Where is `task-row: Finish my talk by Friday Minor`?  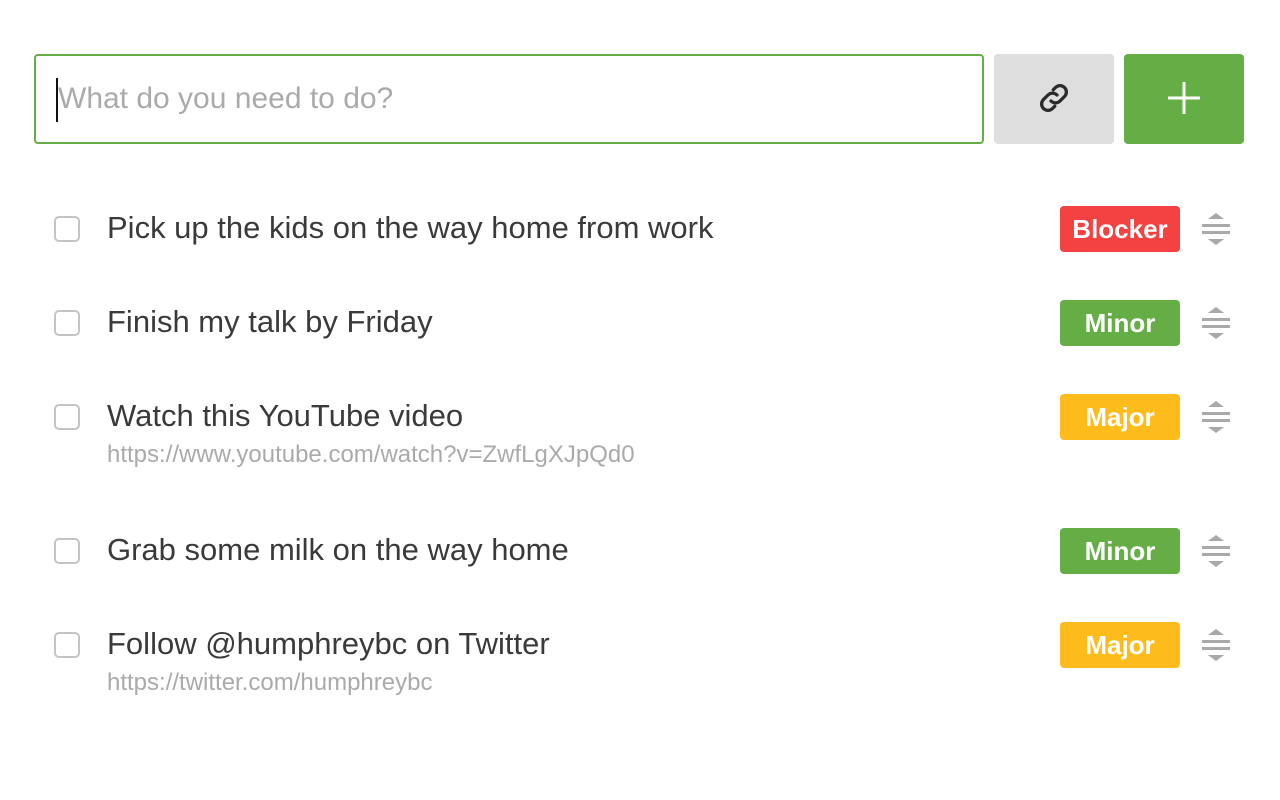 task-row: Finish my talk by Friday Minor is located at coordinates (640, 324).